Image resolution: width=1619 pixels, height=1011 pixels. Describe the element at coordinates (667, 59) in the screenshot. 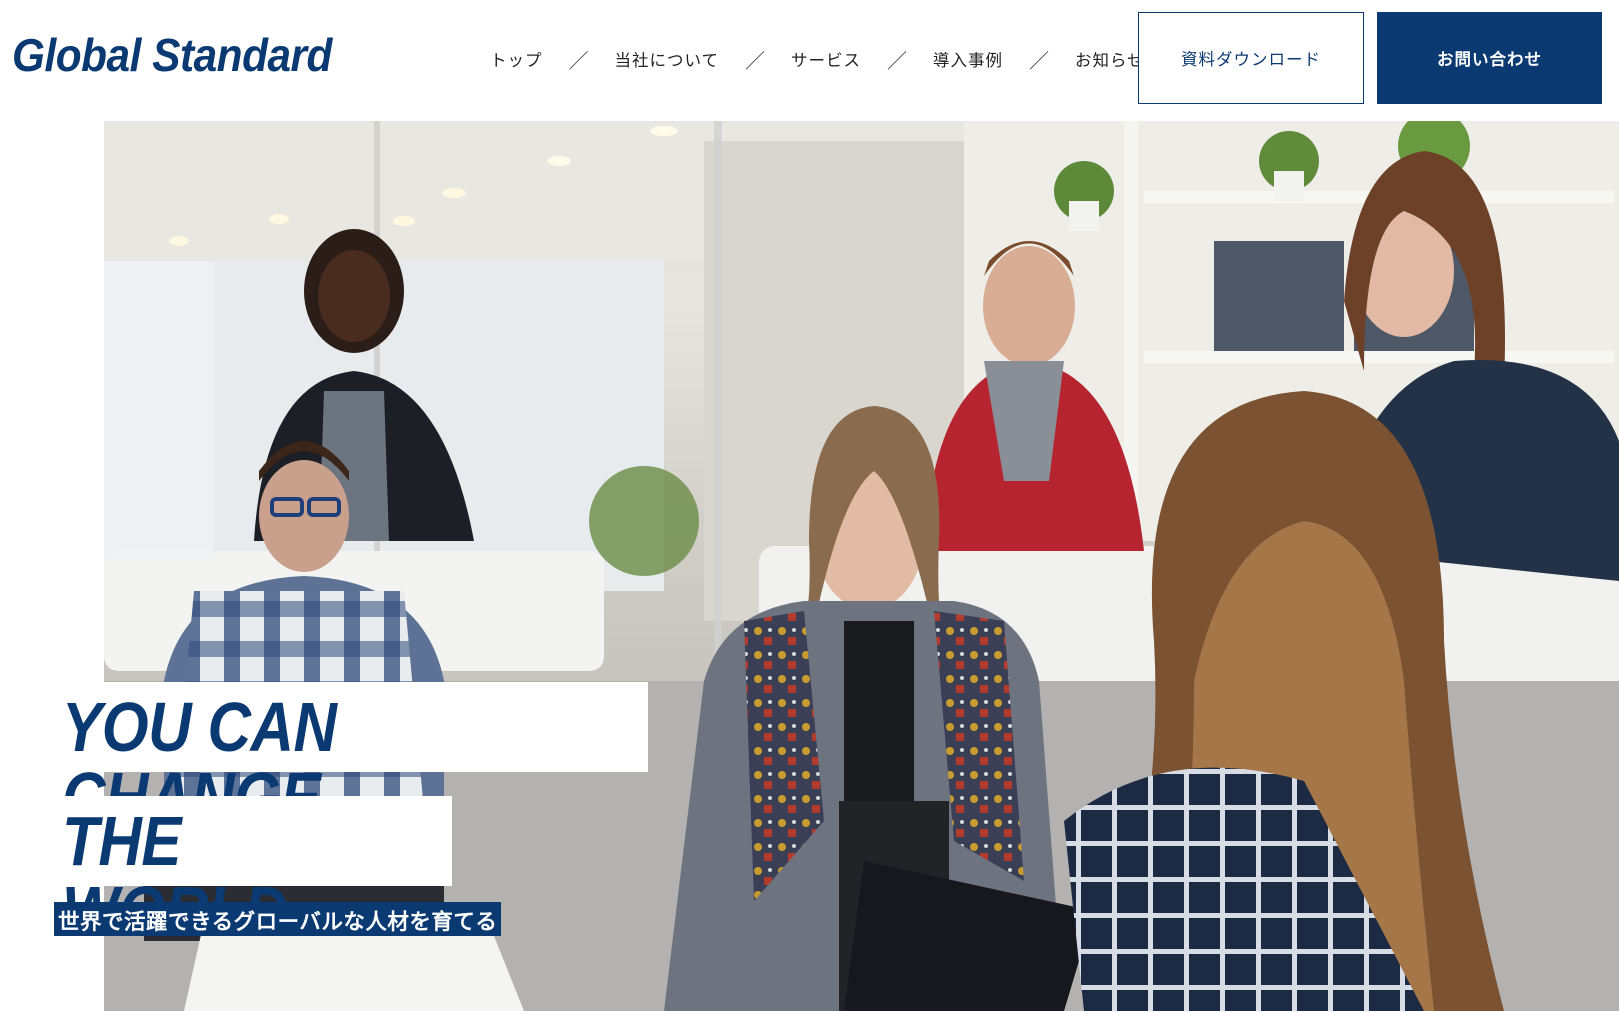

I see `nav-item-about: 当社について` at that location.